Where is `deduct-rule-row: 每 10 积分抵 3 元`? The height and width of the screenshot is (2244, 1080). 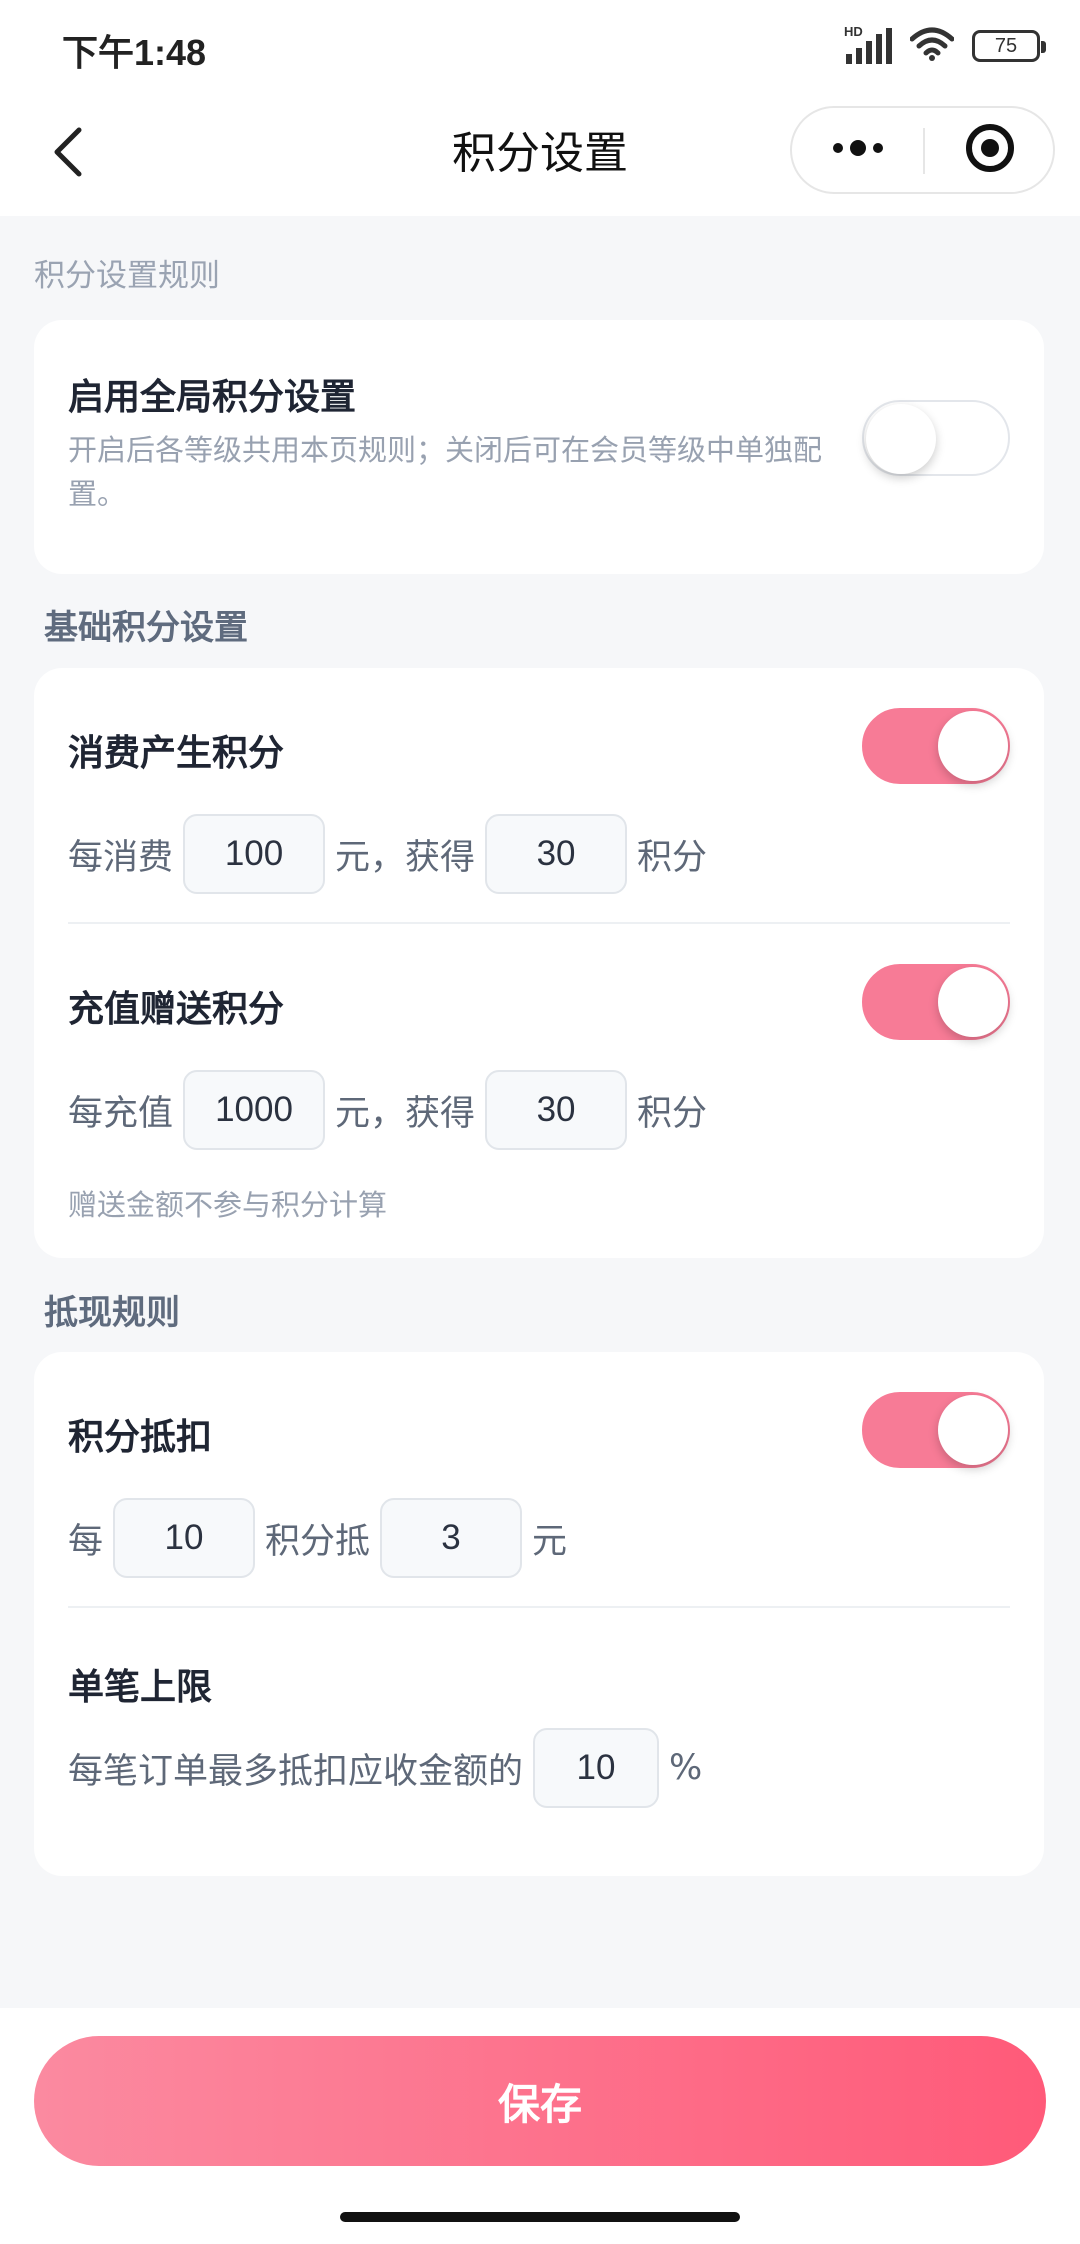 deduct-rule-row: 每 10 积分抵 3 元 is located at coordinates (317, 1538).